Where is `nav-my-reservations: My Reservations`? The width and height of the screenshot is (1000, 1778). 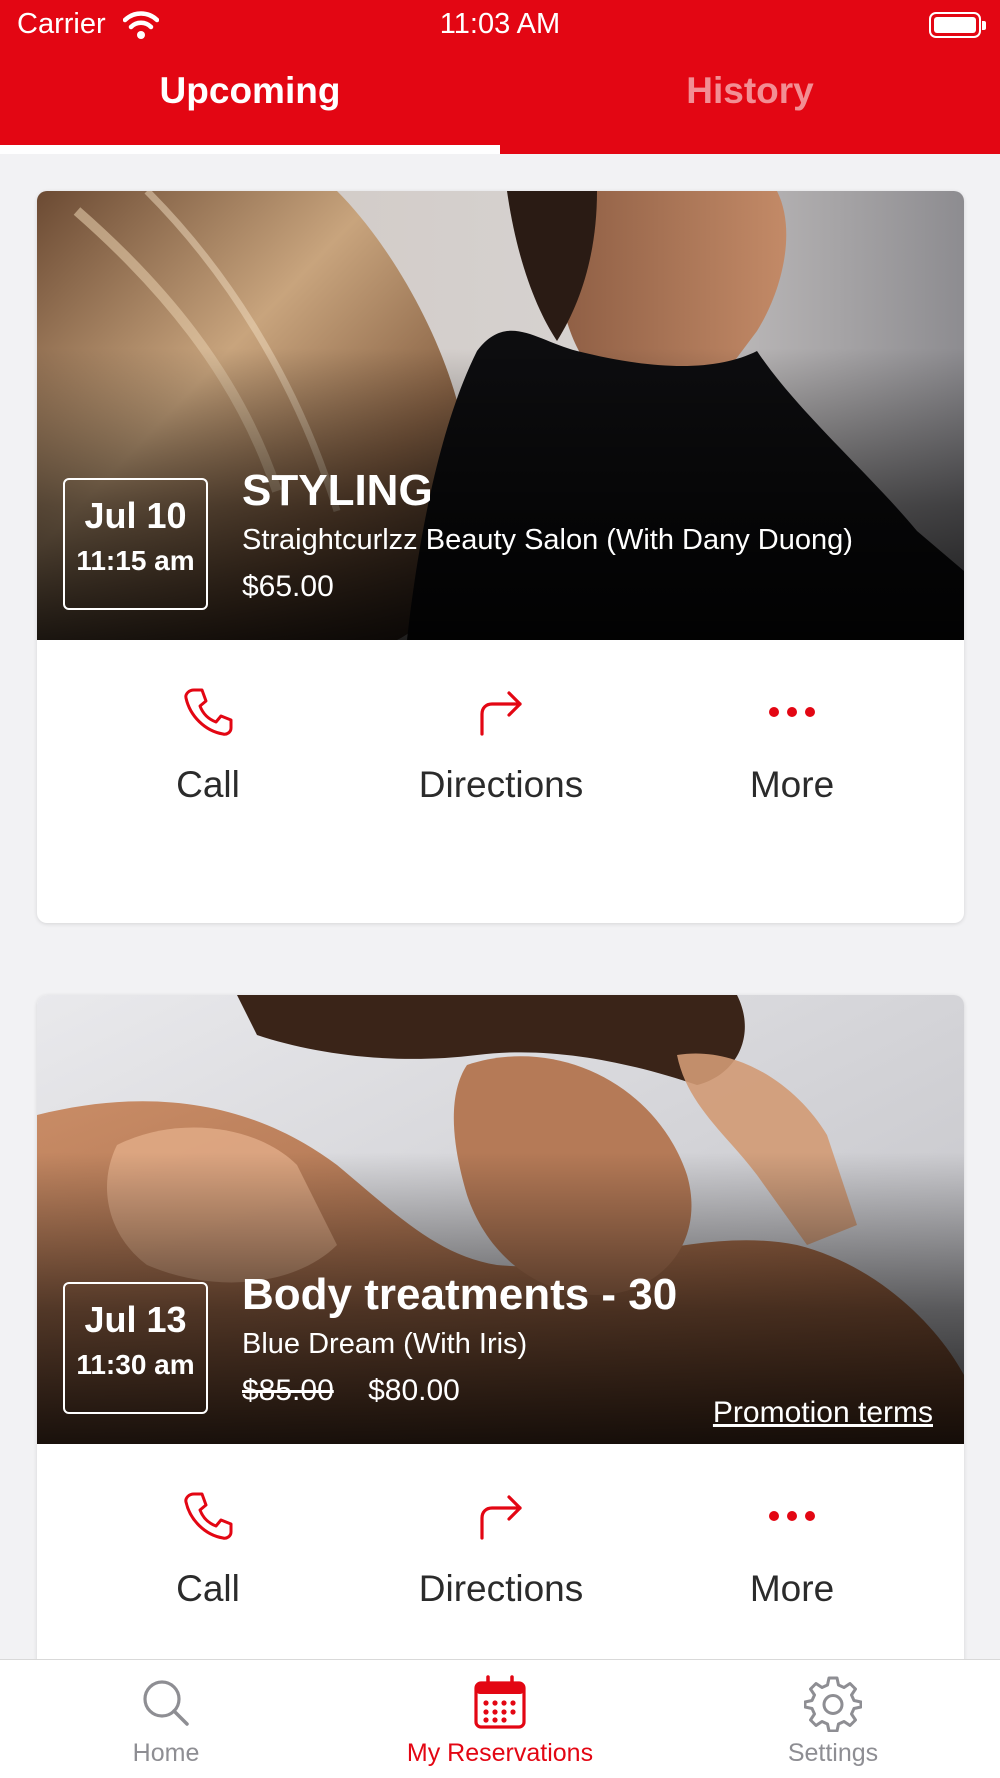 nav-my-reservations: My Reservations is located at coordinates (500, 1721).